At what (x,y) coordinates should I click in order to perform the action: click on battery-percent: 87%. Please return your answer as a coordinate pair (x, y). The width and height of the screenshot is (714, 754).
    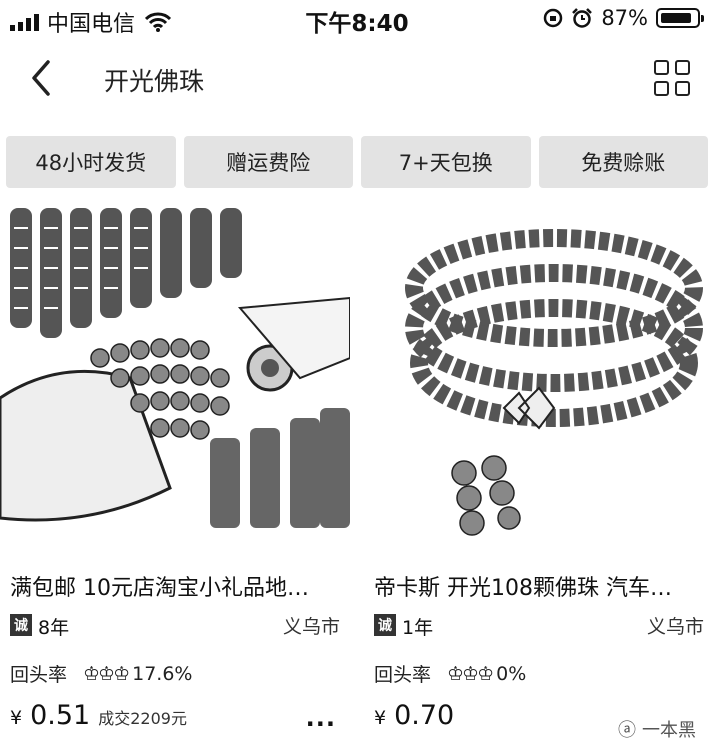
    Looking at the image, I should click on (624, 18).